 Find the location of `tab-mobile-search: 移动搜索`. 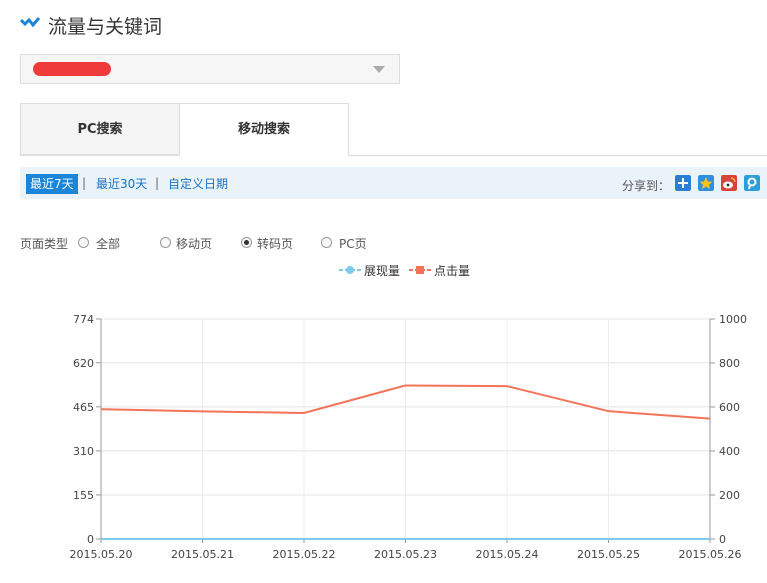

tab-mobile-search: 移动搜索 is located at coordinates (264, 129).